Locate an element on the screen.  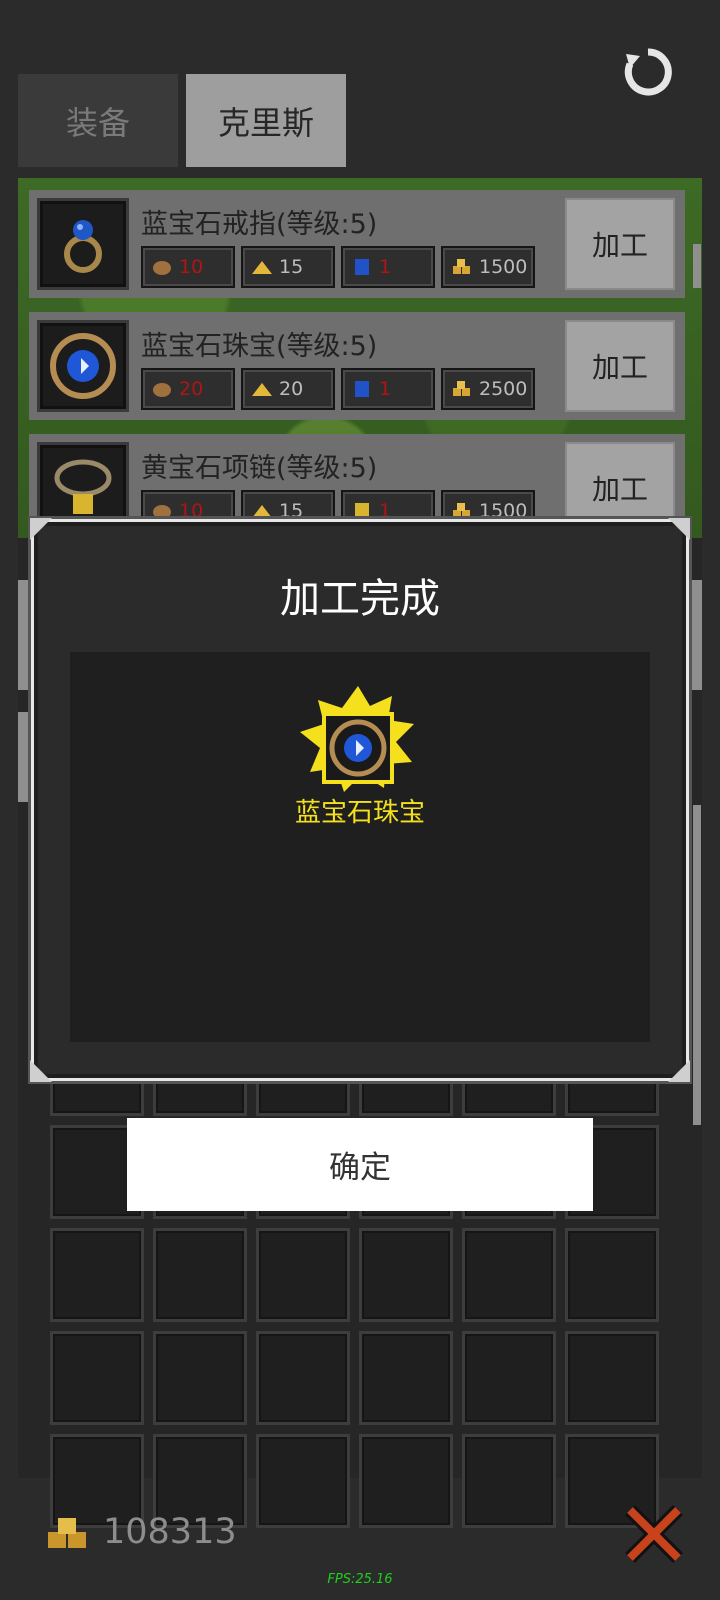
tab-equipment-label: 装备 is located at coordinates (97, 122).